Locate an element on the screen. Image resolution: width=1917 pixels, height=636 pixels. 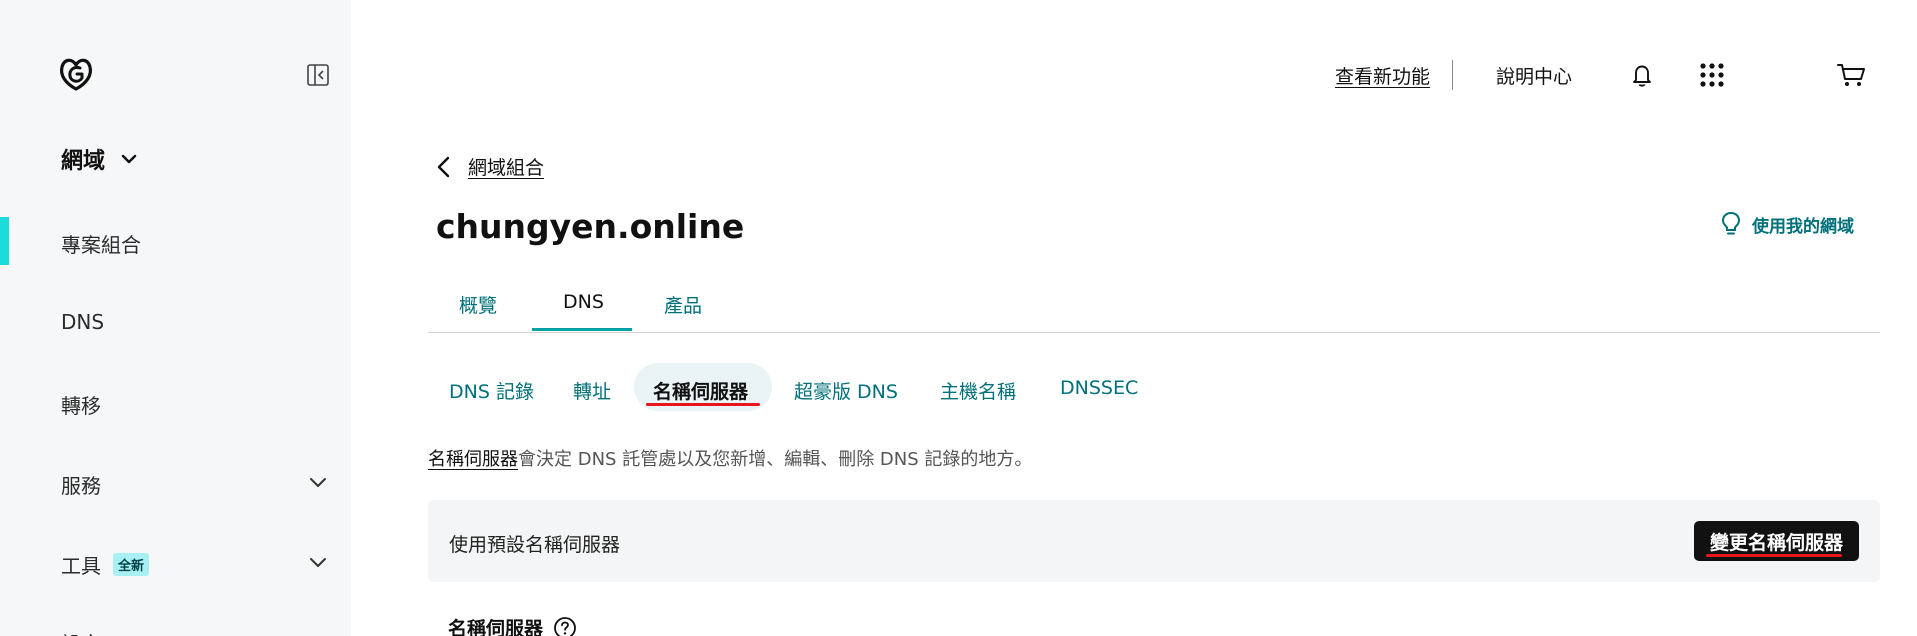
sidebar-item-label: 服務 is located at coordinates (81, 486).